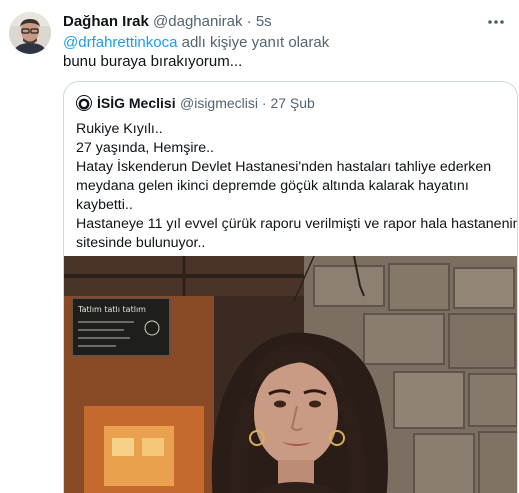 The width and height of the screenshot is (519, 493). Describe the element at coordinates (111, 309) in the screenshot. I see `chalkboard-text: Tatlım tatlı tatlım` at that location.